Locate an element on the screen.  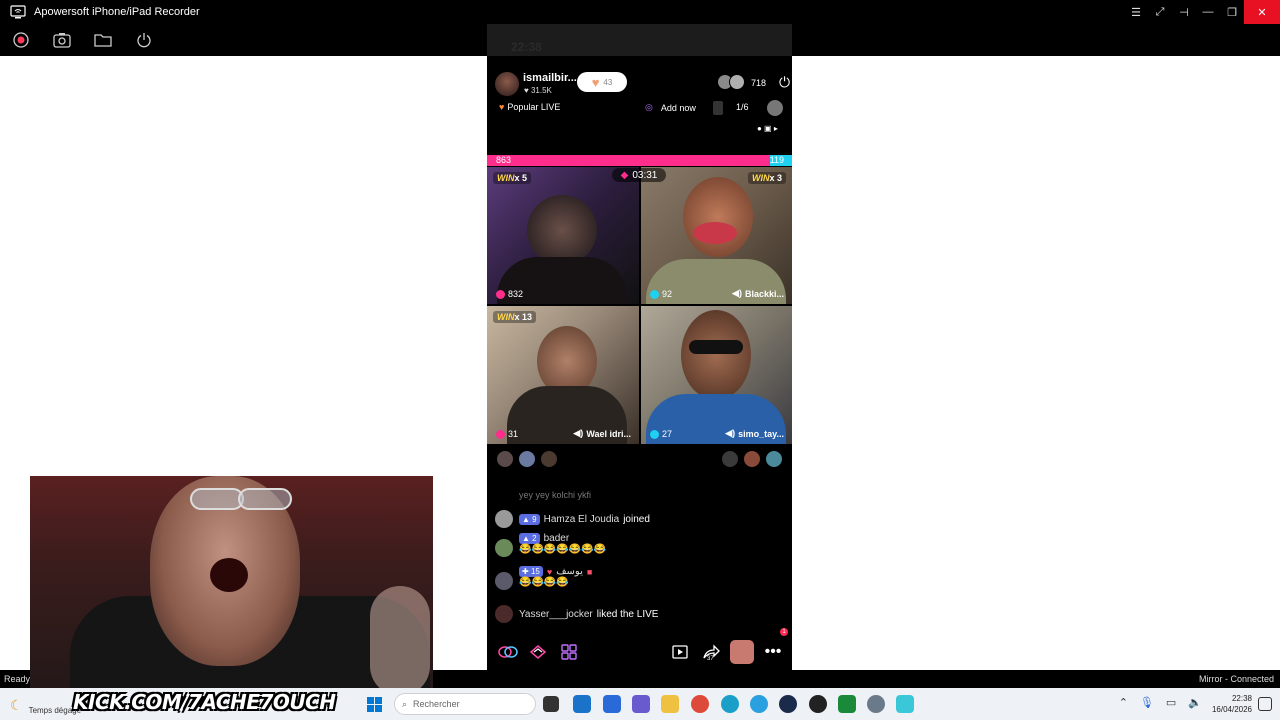
webcam-video is located at coordinates (229, 575).